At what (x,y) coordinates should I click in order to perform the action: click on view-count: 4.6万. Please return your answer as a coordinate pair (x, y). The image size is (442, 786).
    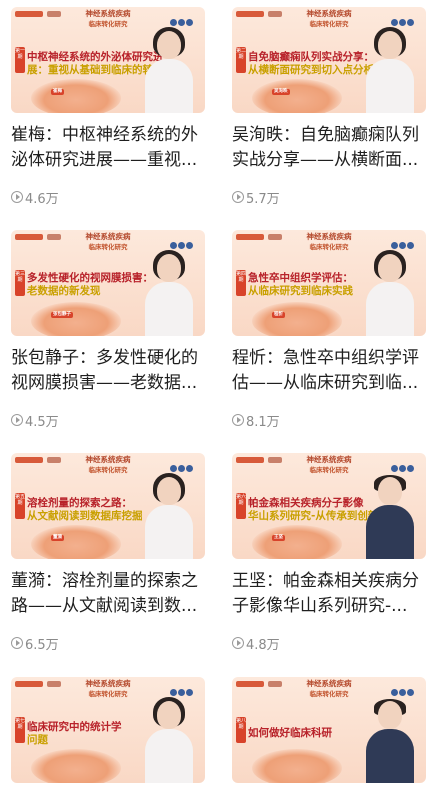
    Looking at the image, I should click on (42, 199).